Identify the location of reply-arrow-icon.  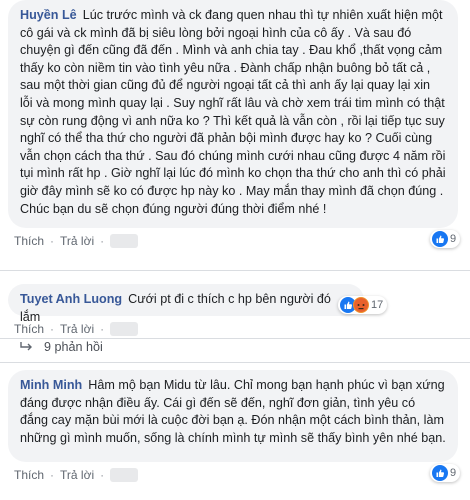
(26, 346).